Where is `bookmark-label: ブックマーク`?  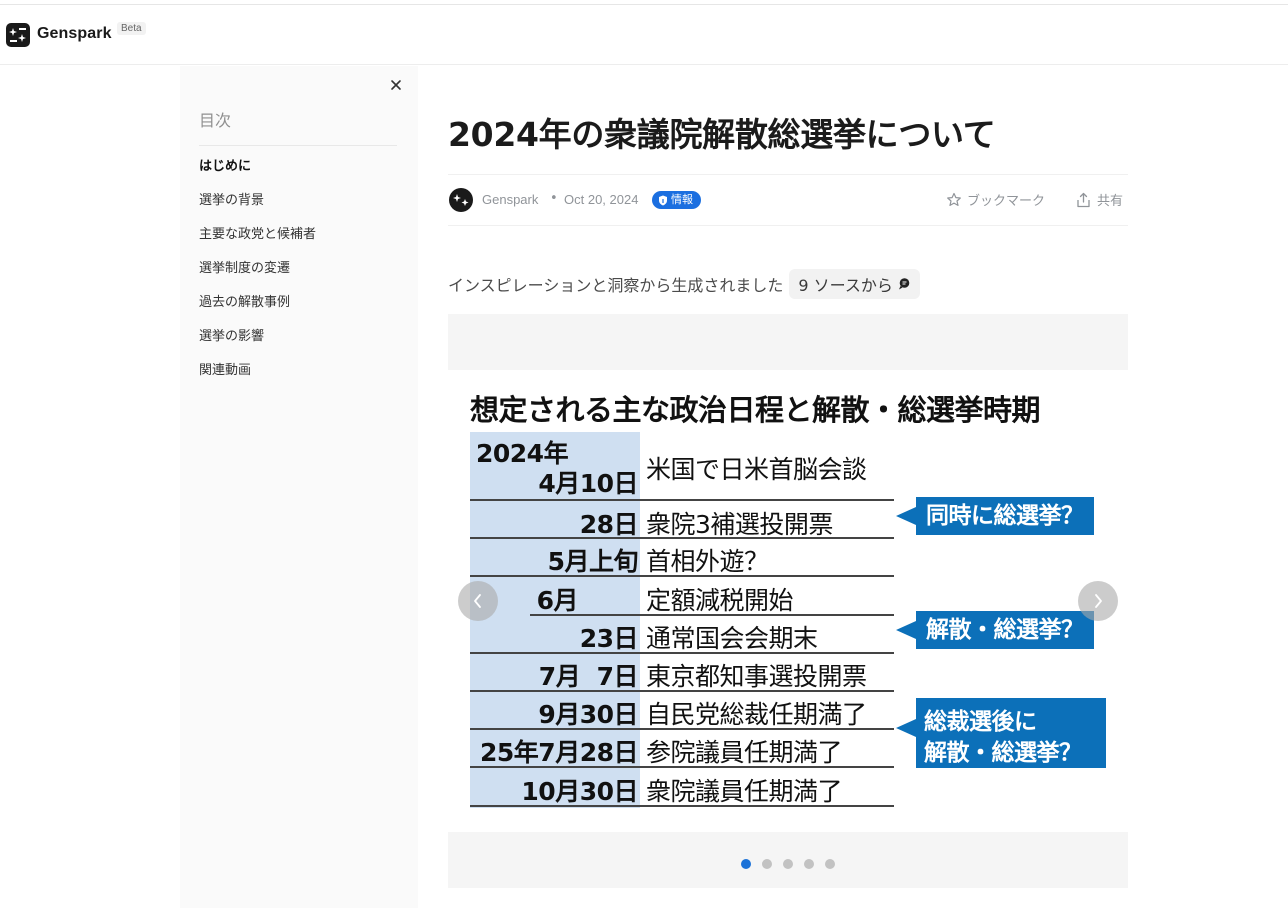
bookmark-label: ブックマーク is located at coordinates (1006, 201).